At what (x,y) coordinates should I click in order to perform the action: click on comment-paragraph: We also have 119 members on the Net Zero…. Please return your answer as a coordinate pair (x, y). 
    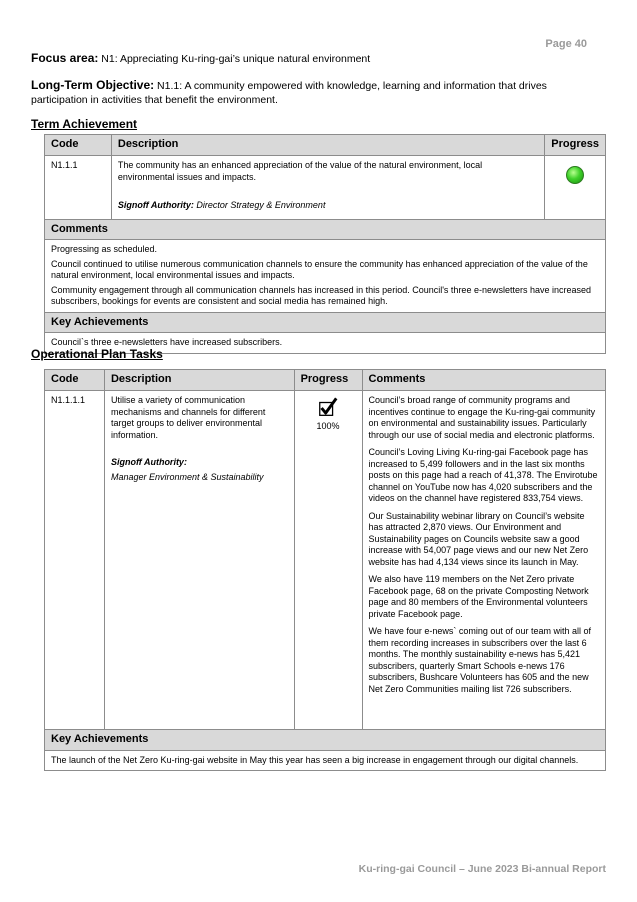
    Looking at the image, I should click on (478, 596).